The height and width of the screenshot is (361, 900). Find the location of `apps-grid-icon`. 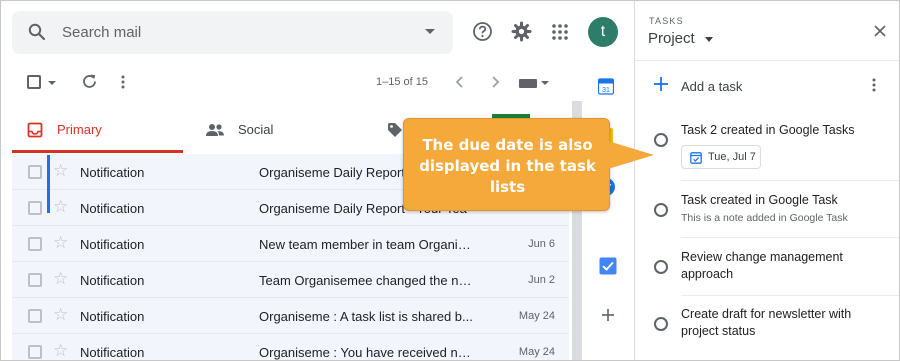

apps-grid-icon is located at coordinates (560, 32).